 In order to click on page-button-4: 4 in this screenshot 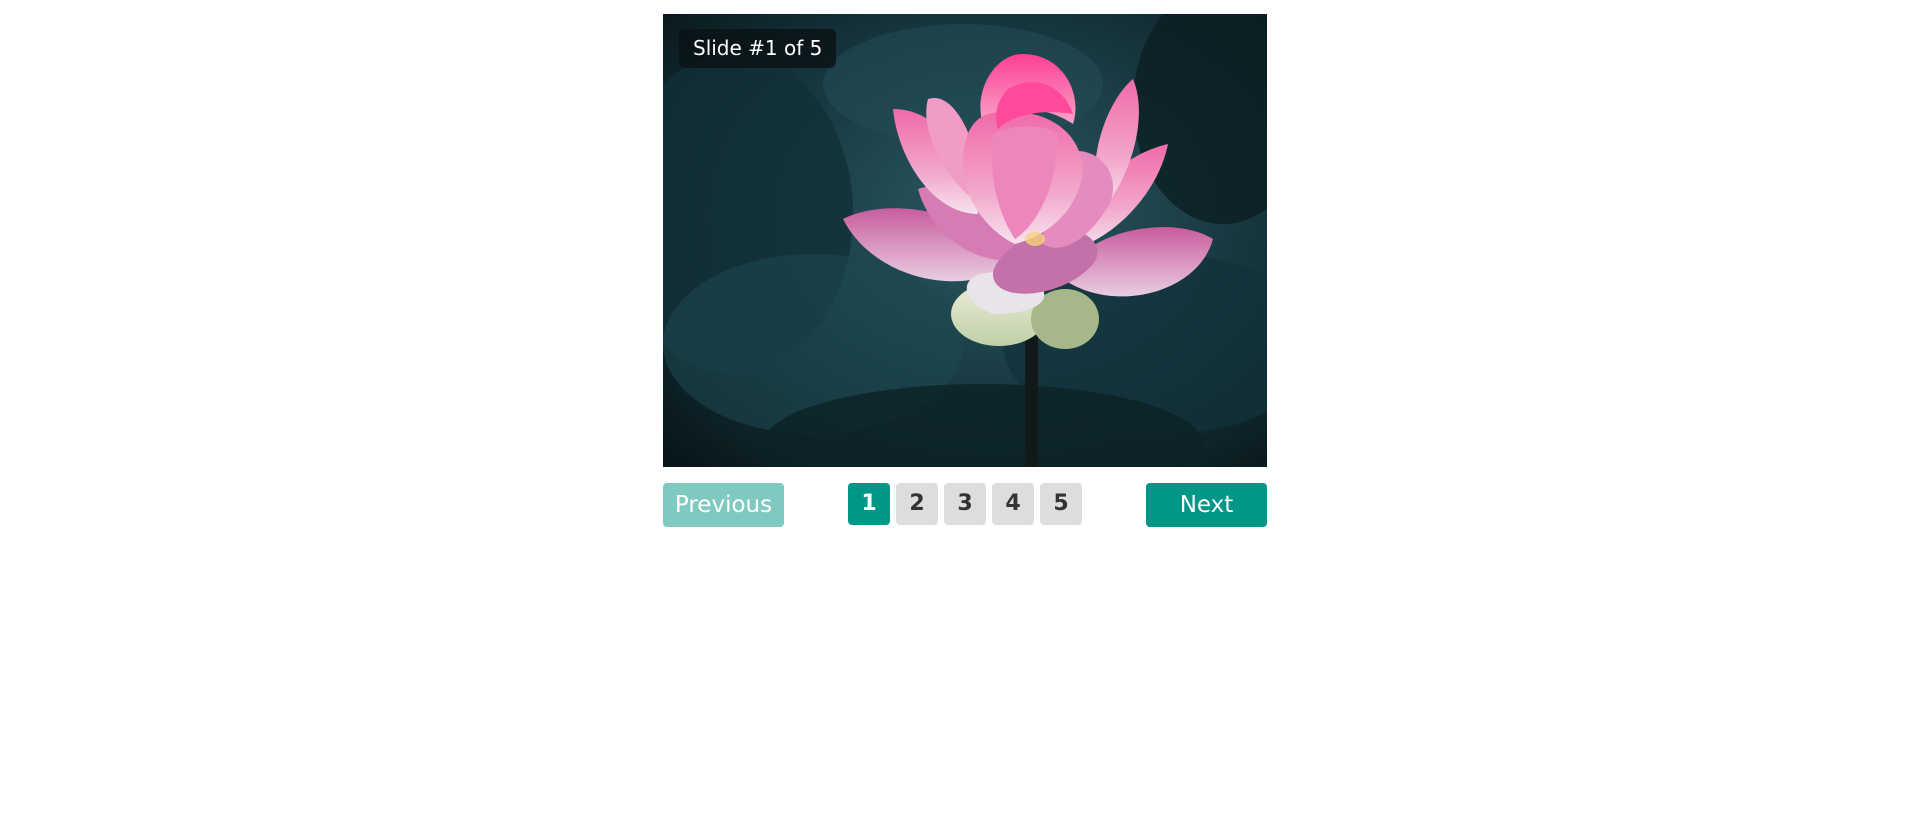, I will do `click(1013, 504)`.